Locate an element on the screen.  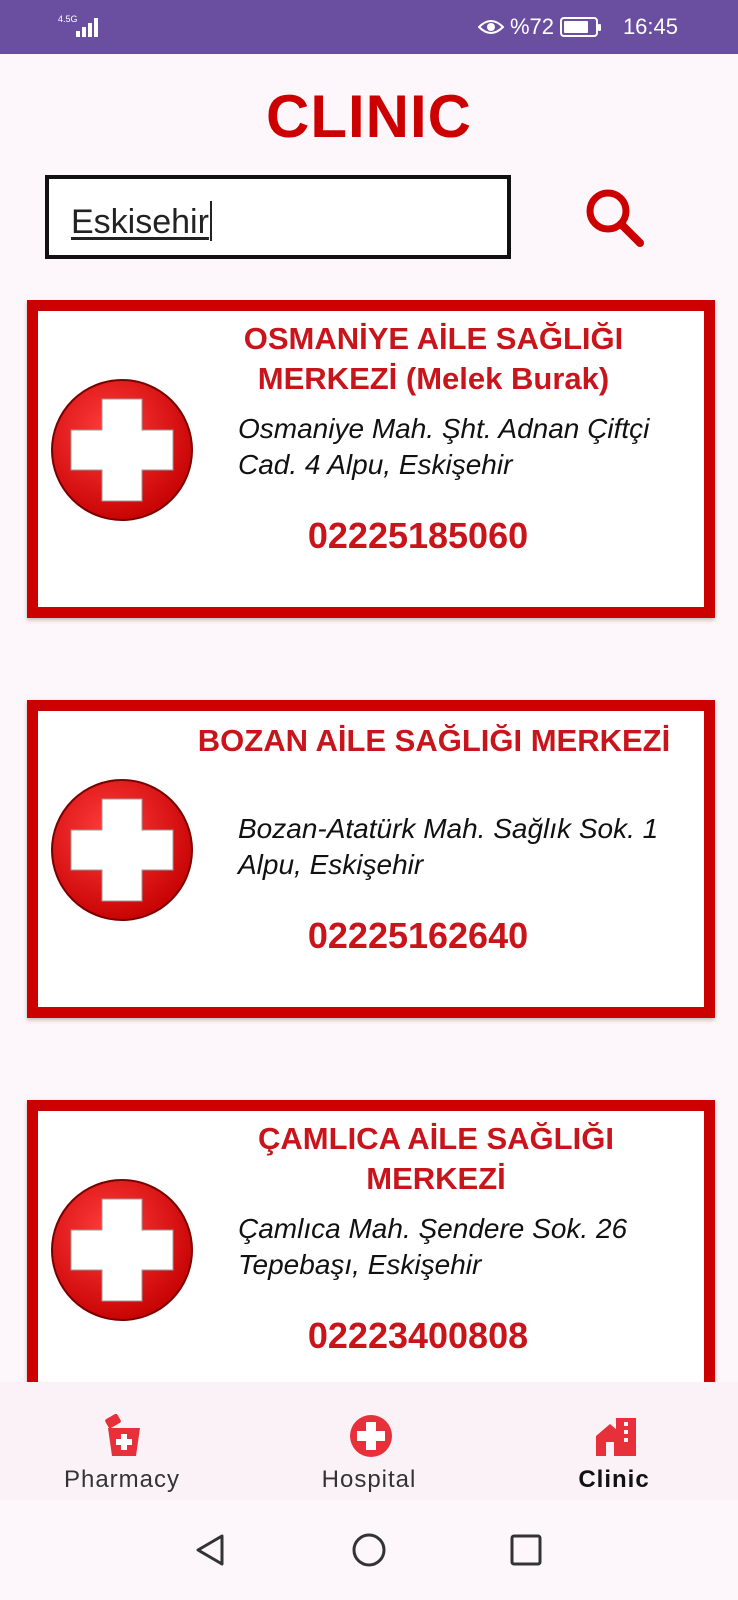
clock: 16:45 is located at coordinates (650, 26).